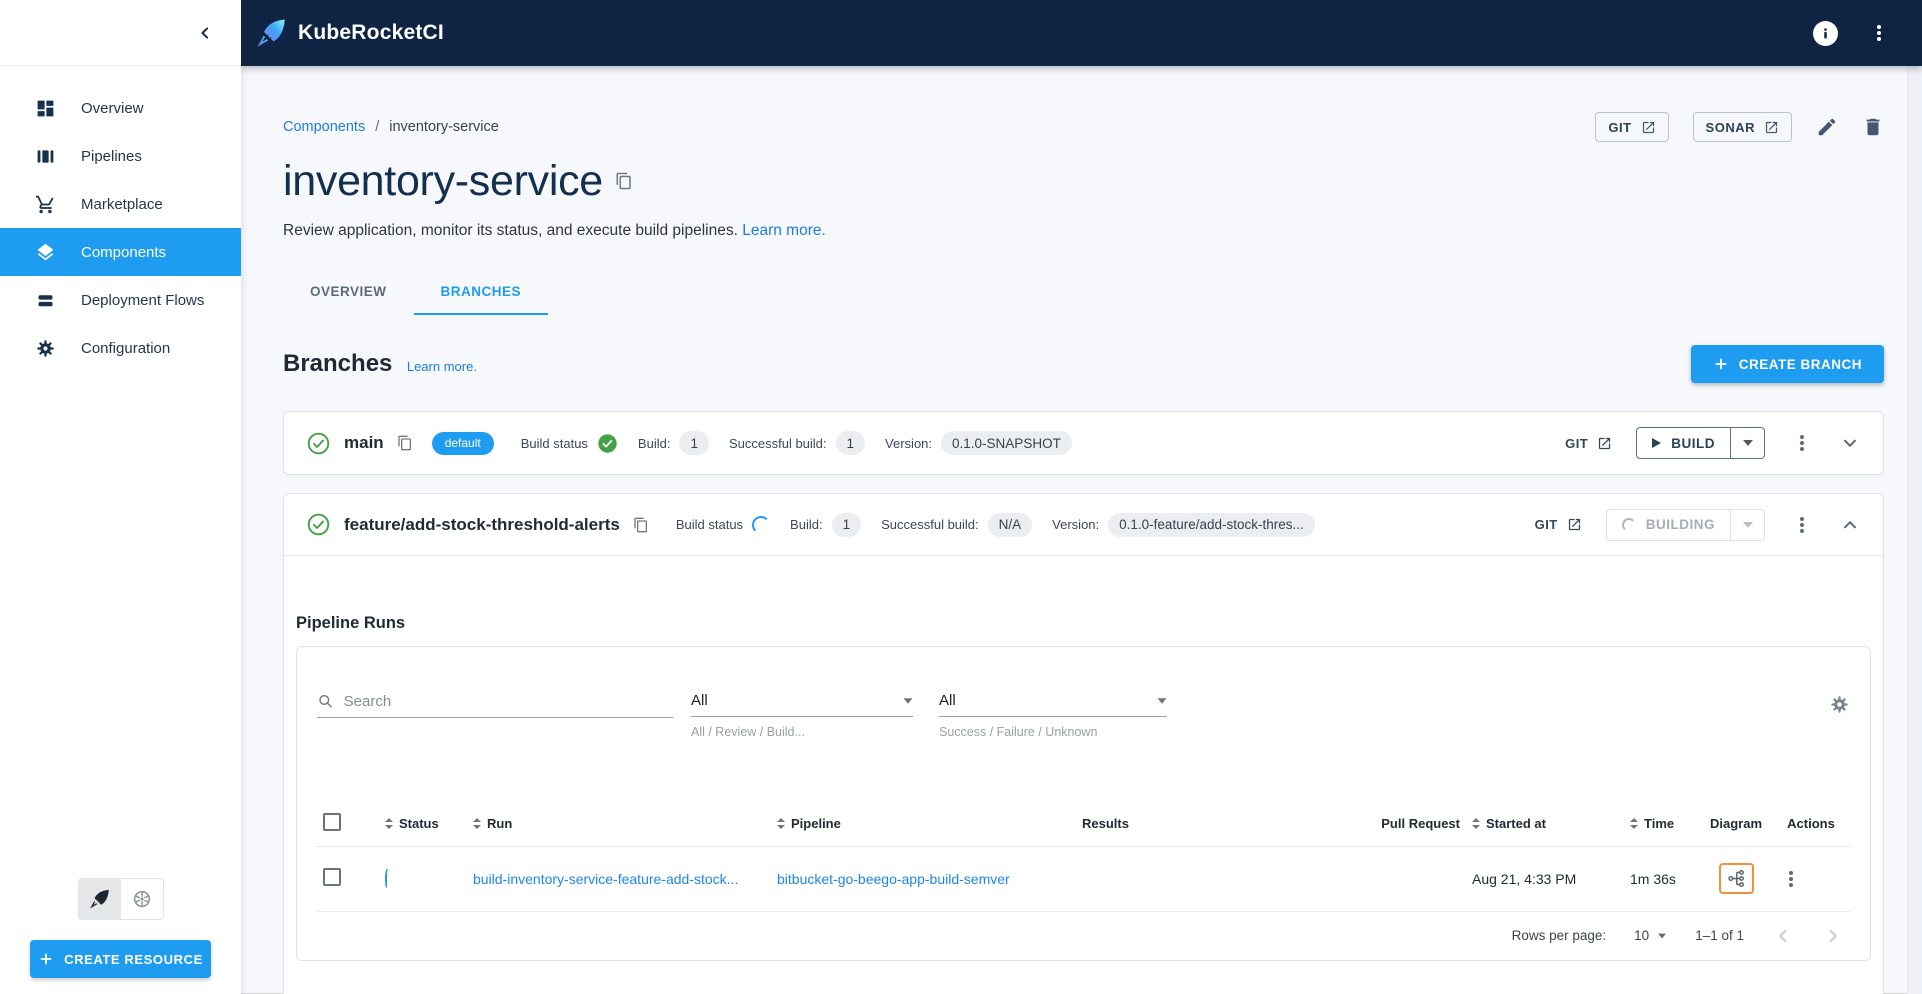  I want to click on plus-icon, so click(1721, 364).